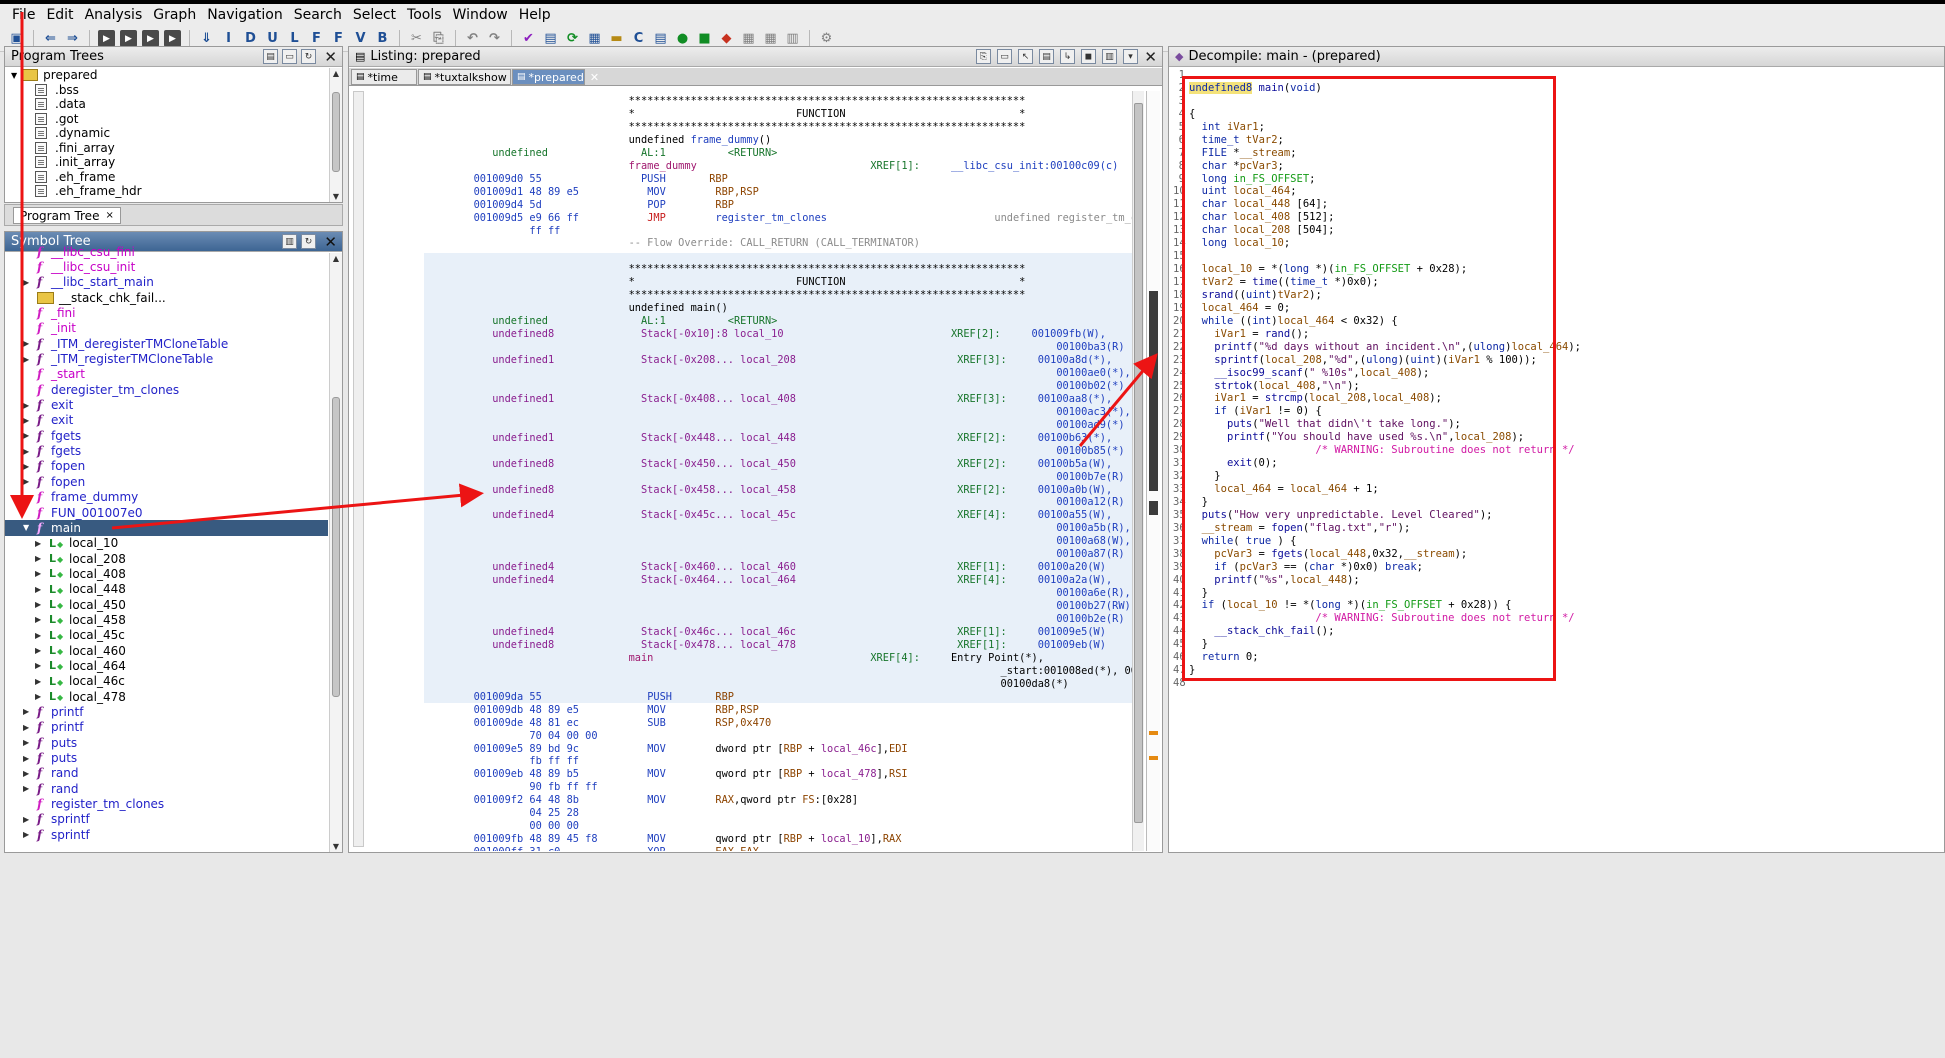 Image resolution: width=1945 pixels, height=1058 pixels. I want to click on symbol-tree-local-row: ▶ Llocal_45c, so click(166, 635).